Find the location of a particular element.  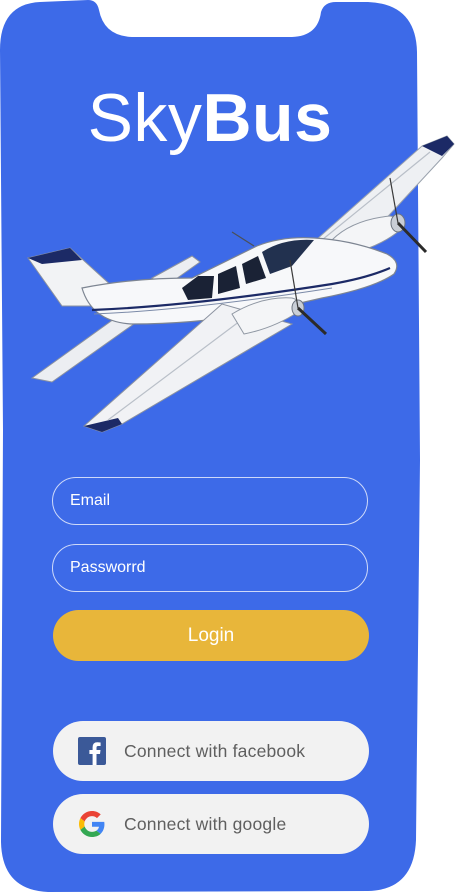

facebook-icon is located at coordinates (92, 751).